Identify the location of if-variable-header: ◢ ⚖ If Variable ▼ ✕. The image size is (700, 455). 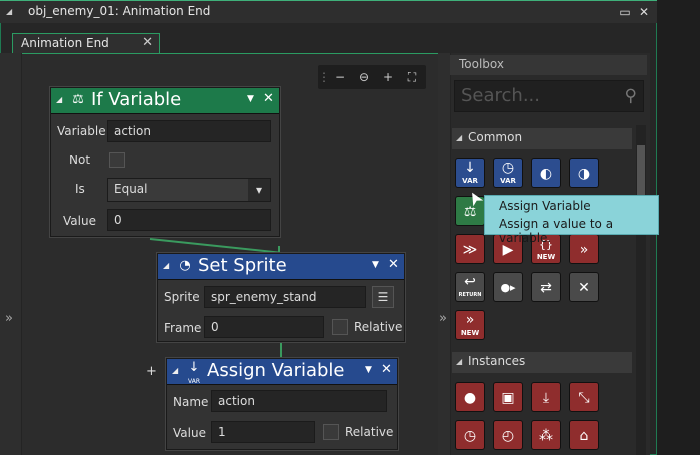
(165, 101).